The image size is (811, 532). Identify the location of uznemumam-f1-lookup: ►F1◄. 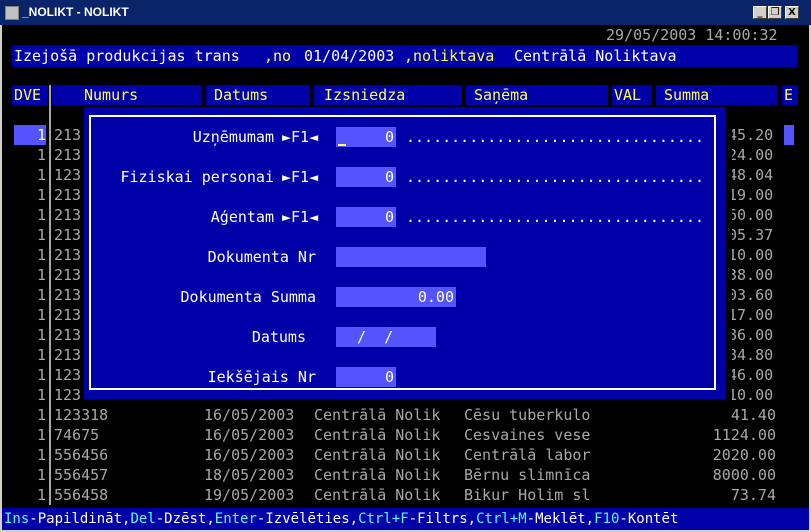
(300, 137).